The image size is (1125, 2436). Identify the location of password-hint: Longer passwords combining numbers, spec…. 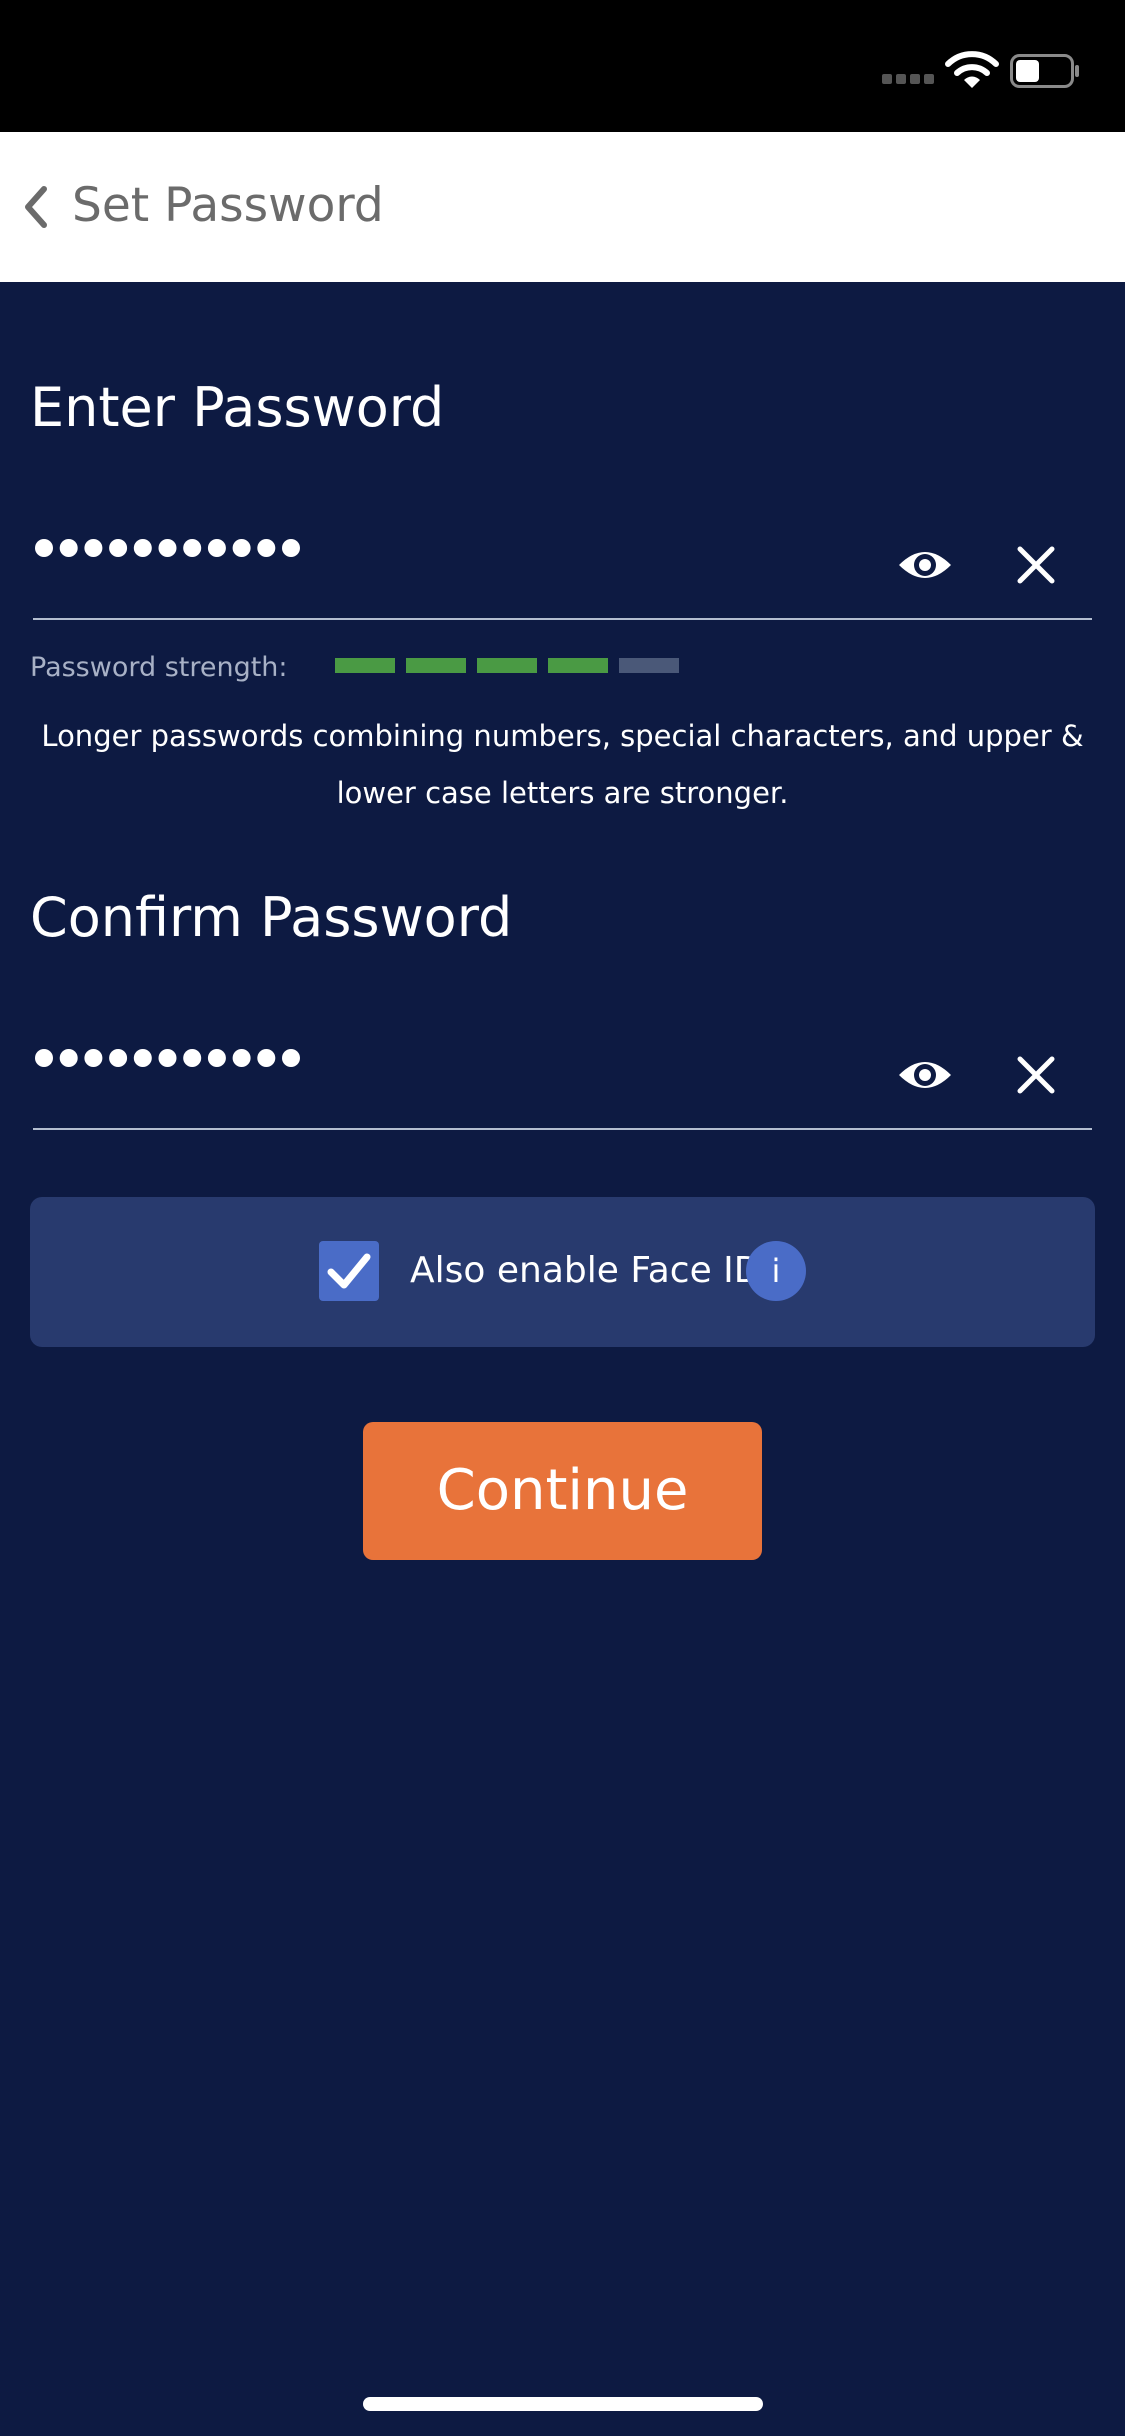
(562, 764).